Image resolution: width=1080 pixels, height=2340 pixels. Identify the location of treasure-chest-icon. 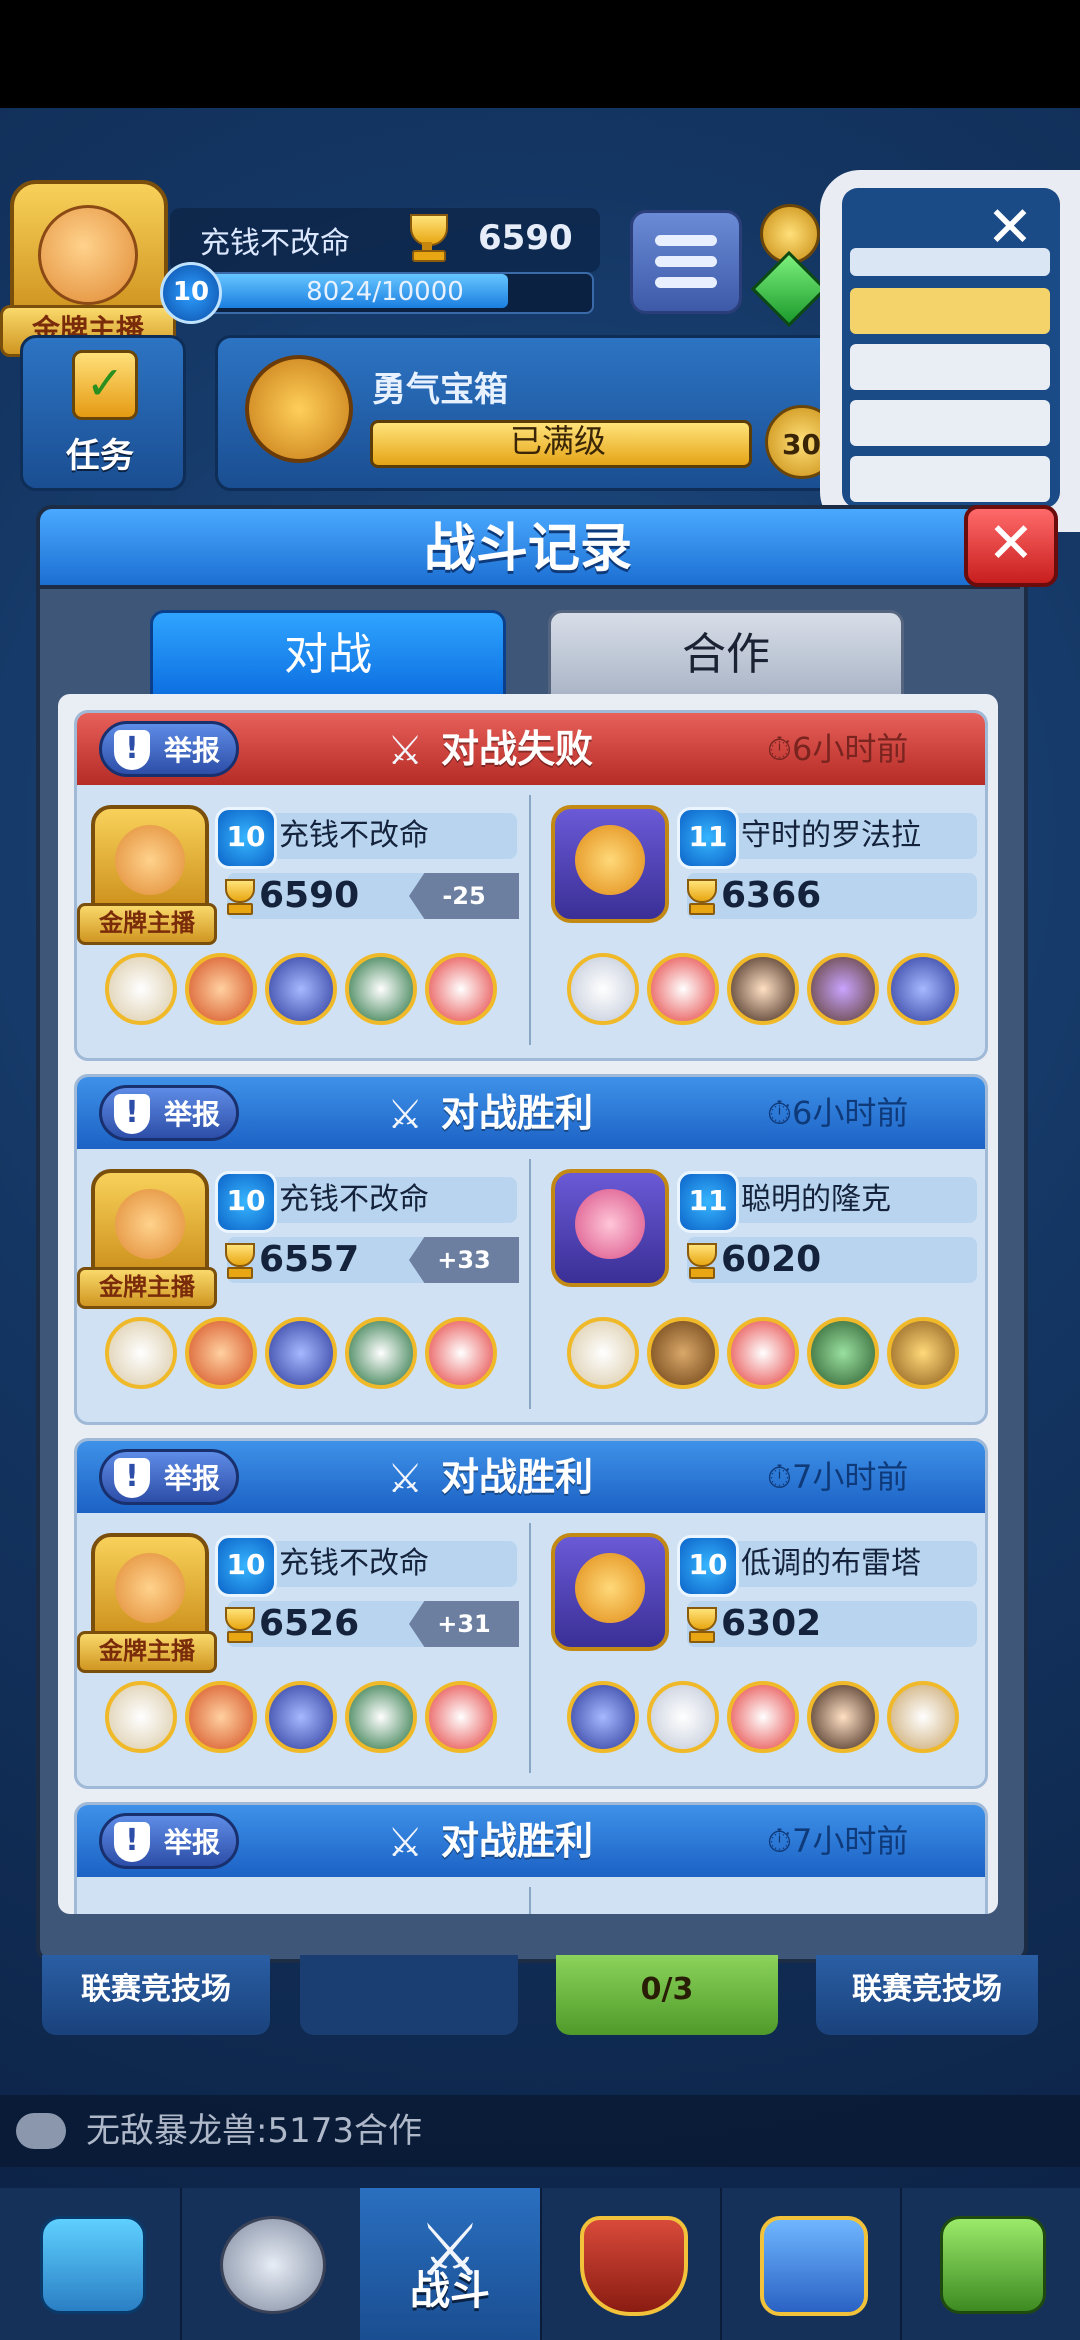
(93, 2265).